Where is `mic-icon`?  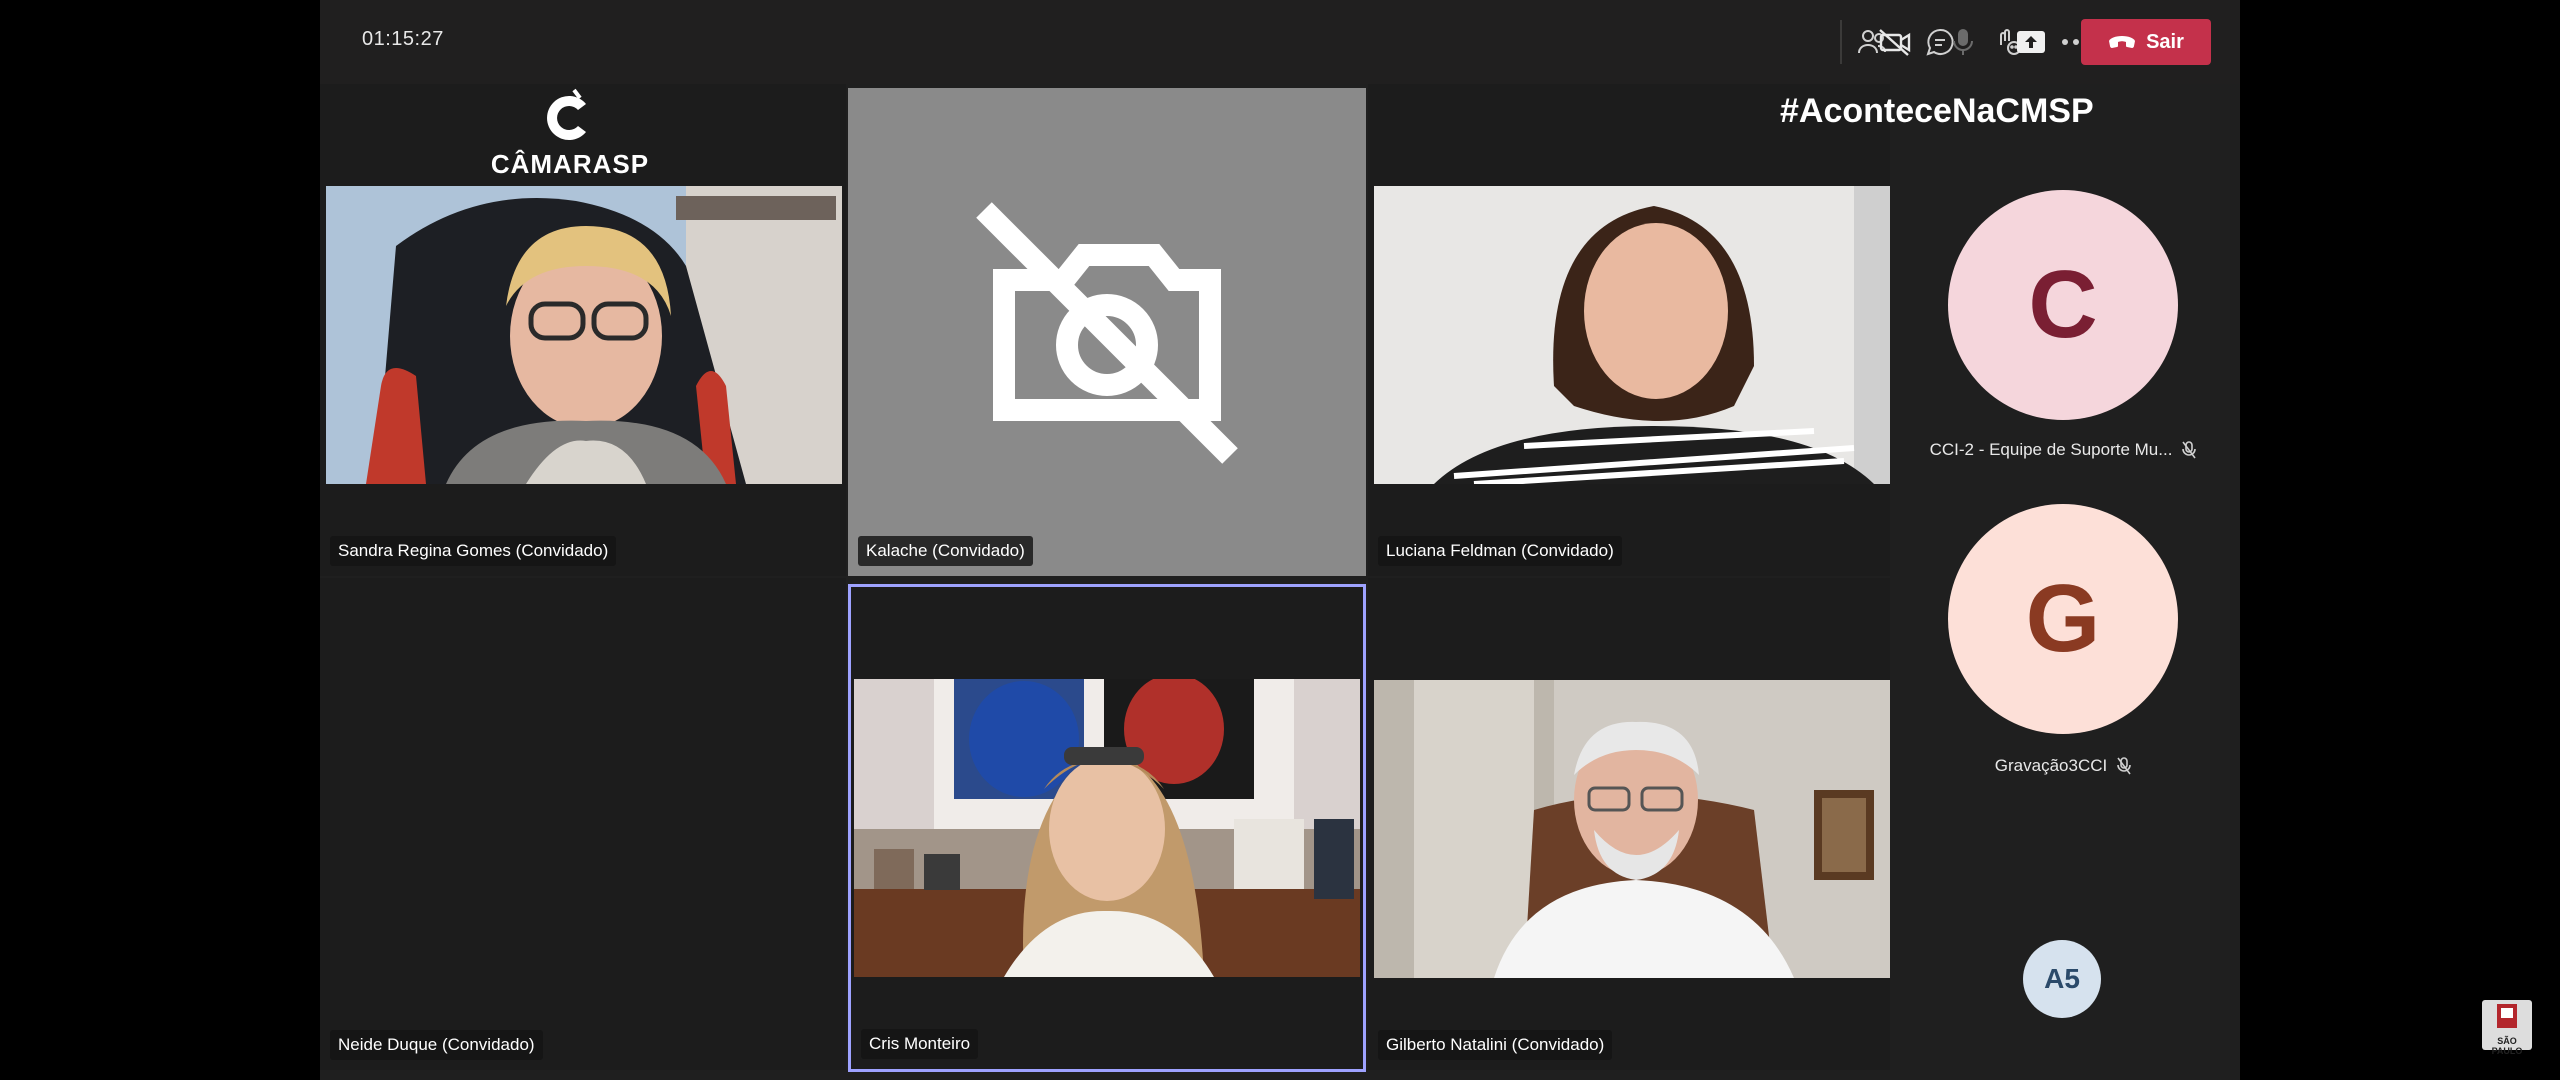
mic-icon is located at coordinates (1963, 42).